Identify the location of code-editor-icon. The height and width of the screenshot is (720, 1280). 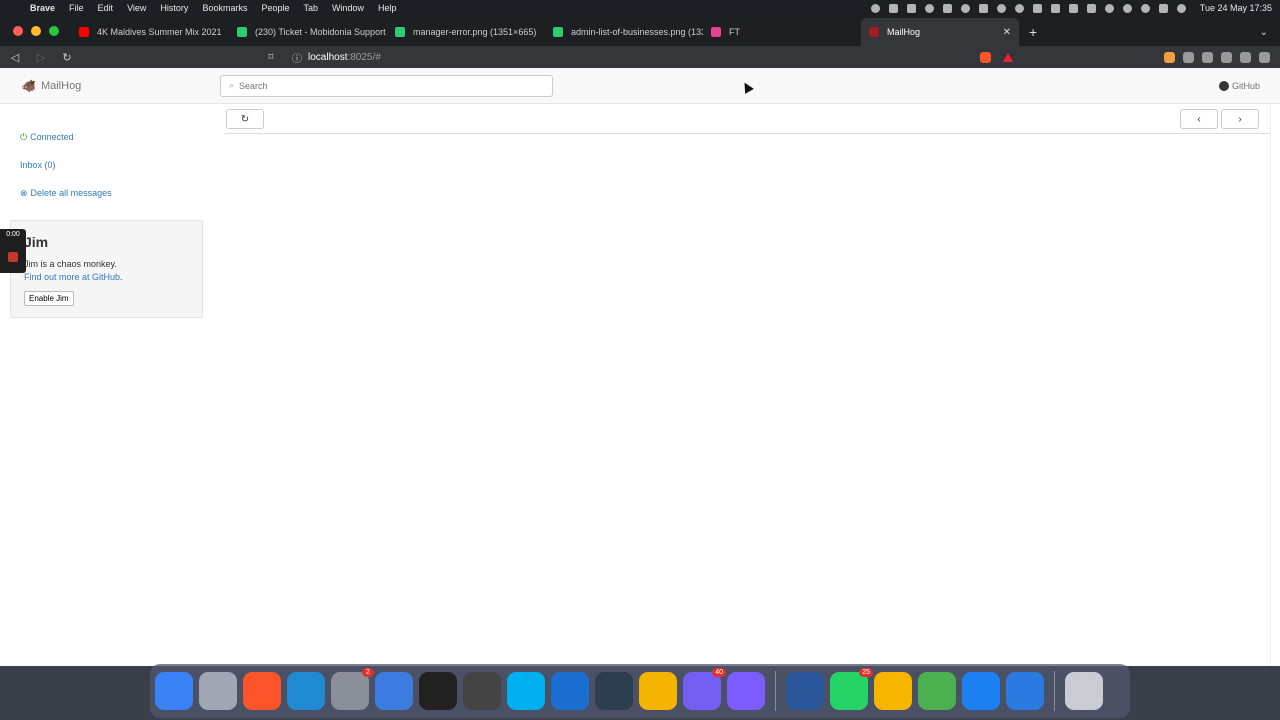
(937, 691).